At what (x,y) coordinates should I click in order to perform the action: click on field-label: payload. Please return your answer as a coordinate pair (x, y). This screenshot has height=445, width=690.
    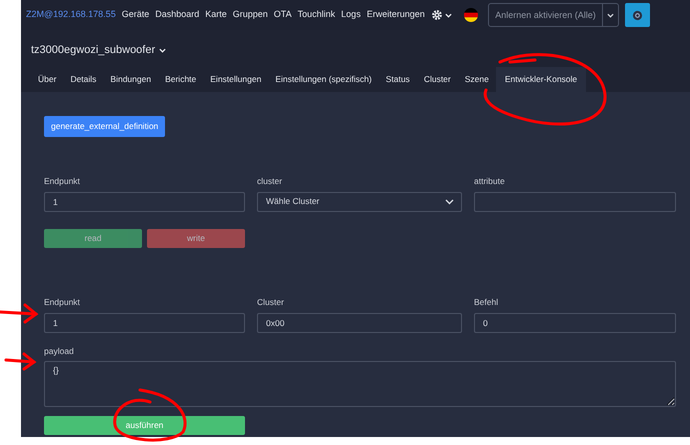
    Looking at the image, I should click on (59, 351).